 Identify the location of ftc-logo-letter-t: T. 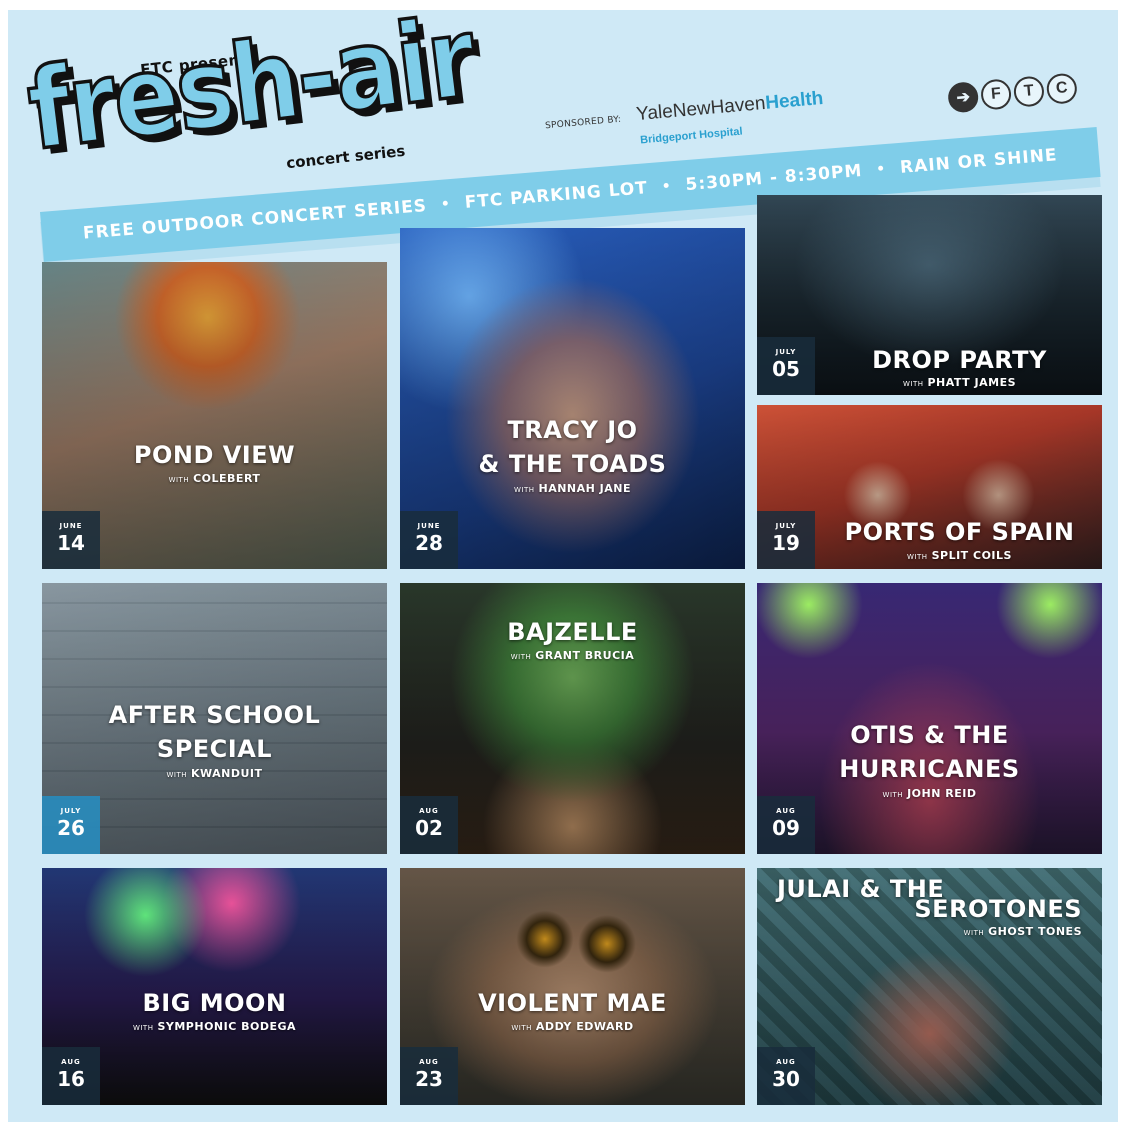
(1029, 91).